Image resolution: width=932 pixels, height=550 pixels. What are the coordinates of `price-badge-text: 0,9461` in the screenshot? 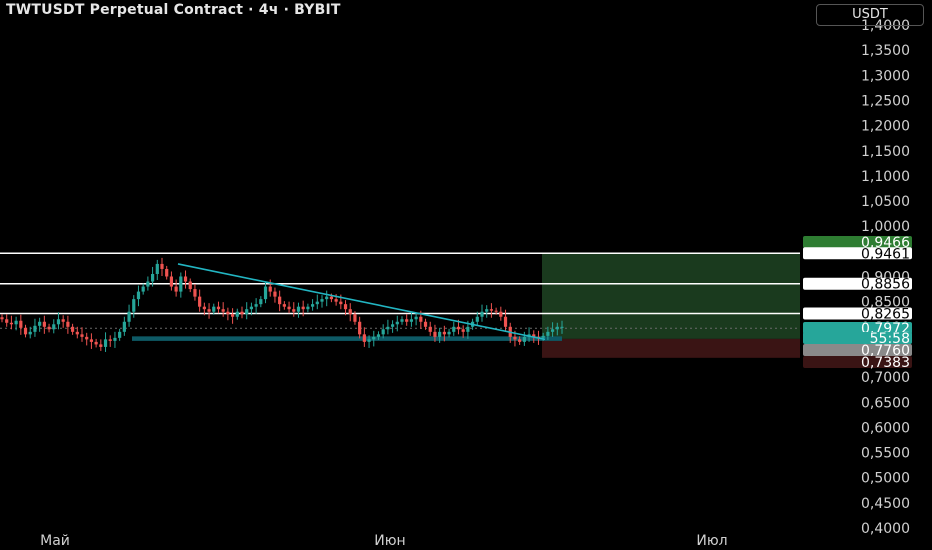 It's located at (885, 254).